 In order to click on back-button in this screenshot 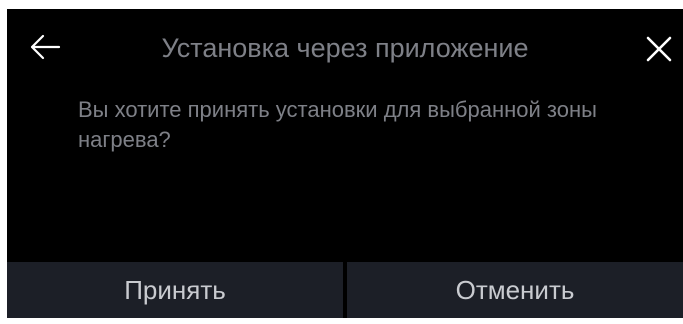, I will do `click(45, 47)`.